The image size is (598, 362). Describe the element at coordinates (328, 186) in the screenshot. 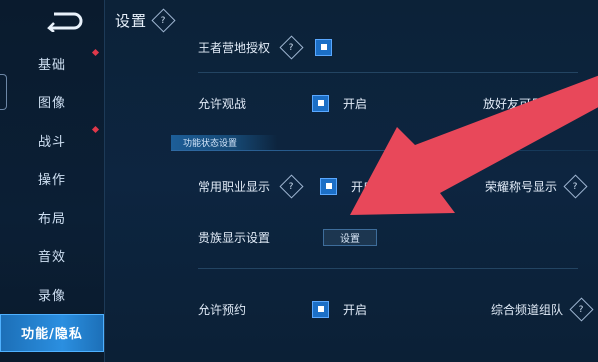

I see `common-job-checkbox` at that location.